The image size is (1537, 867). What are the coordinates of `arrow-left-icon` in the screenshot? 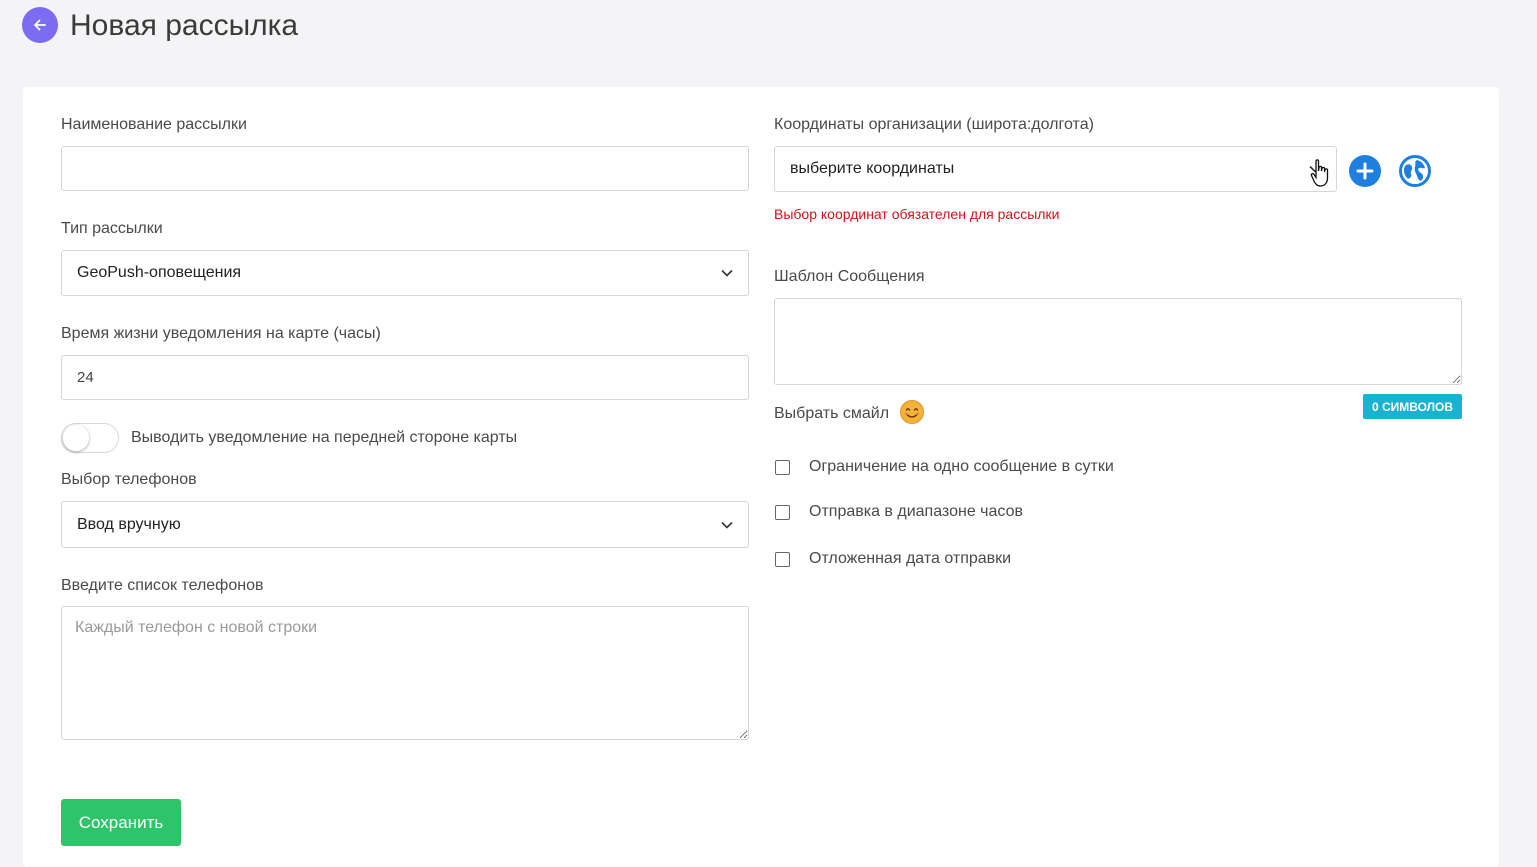 It's located at (40, 25).